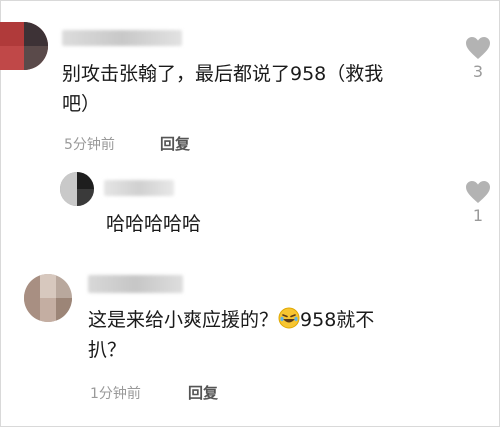 This screenshot has width=500, height=427. Describe the element at coordinates (183, 320) in the screenshot. I see `comment-line: 这是来给小爽应援的？` at that location.